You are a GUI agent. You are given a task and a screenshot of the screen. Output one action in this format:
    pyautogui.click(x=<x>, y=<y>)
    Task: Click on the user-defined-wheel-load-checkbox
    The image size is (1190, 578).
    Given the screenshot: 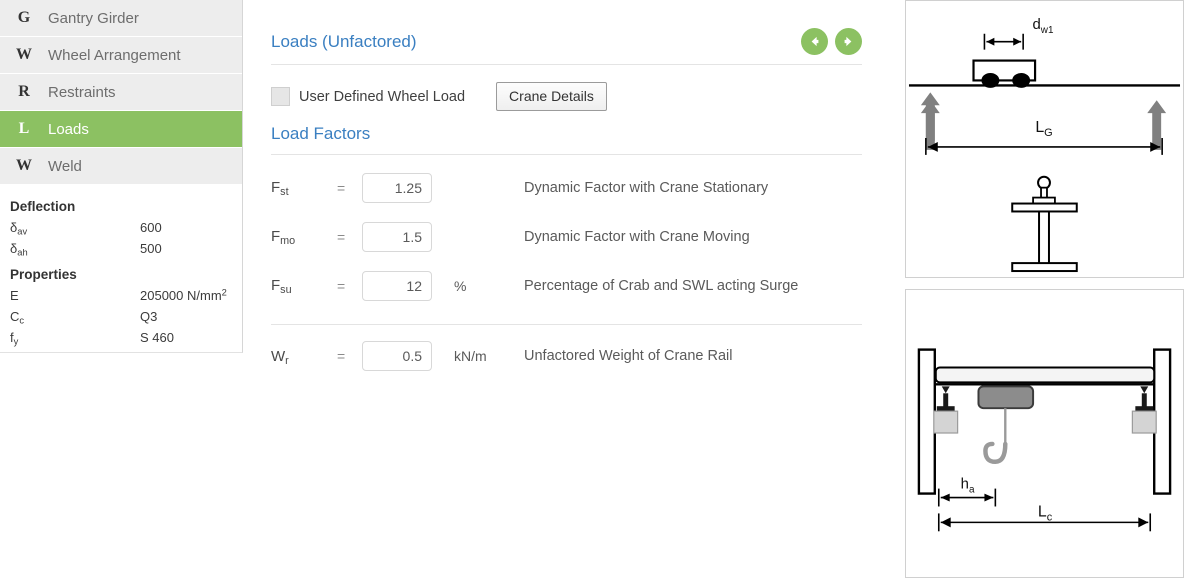 What is the action you would take?
    pyautogui.click(x=280, y=96)
    